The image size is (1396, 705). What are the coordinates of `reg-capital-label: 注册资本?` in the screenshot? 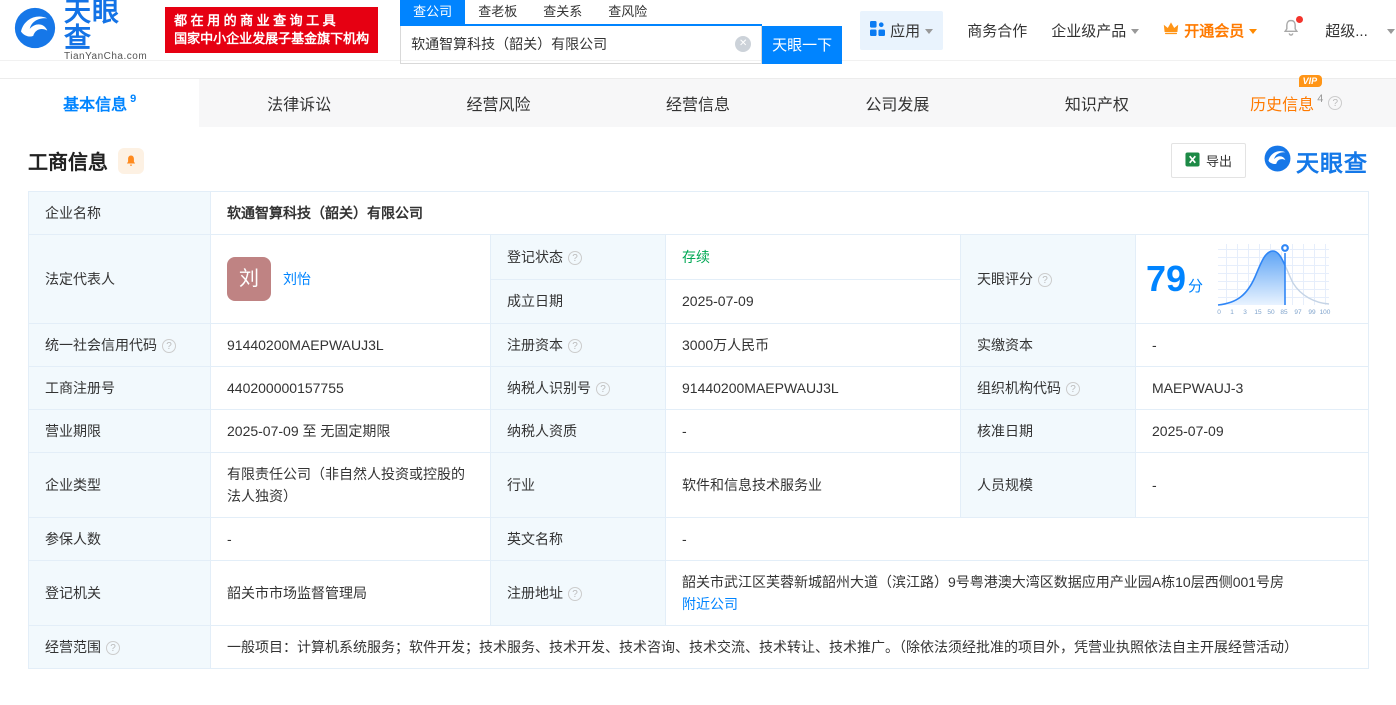 It's located at (578, 345).